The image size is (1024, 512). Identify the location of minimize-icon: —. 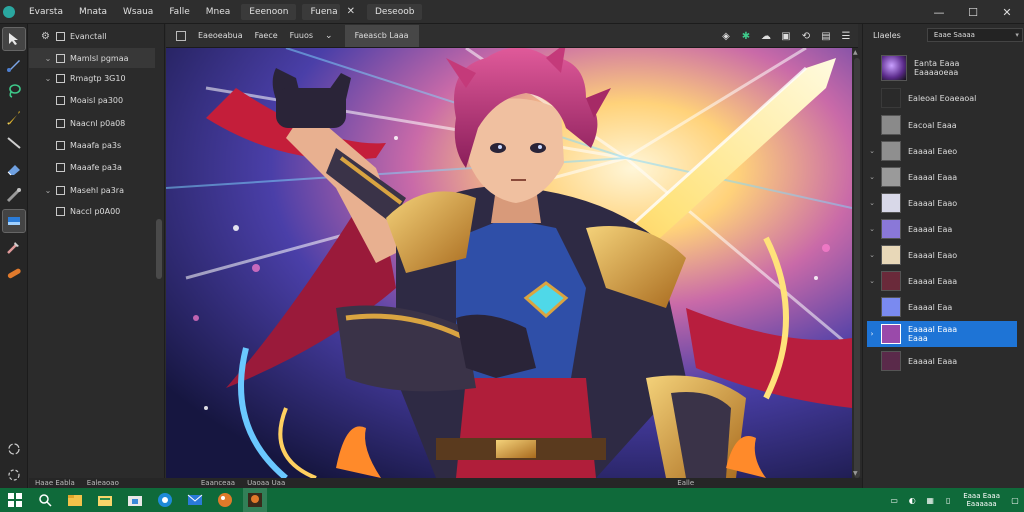
(939, 12).